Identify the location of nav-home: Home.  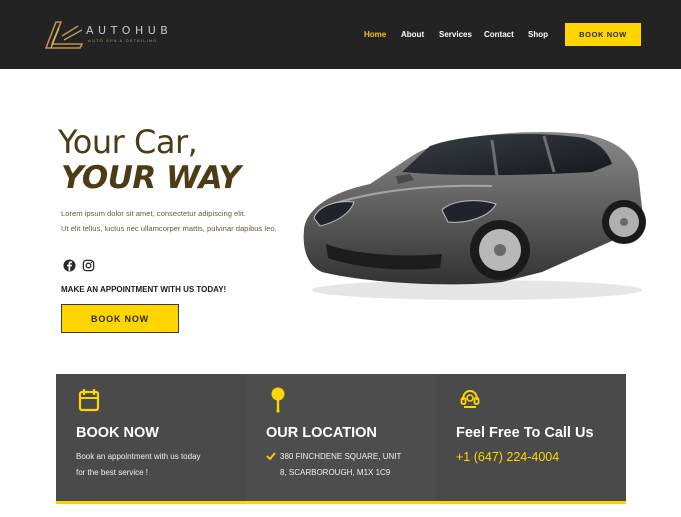
(375, 34).